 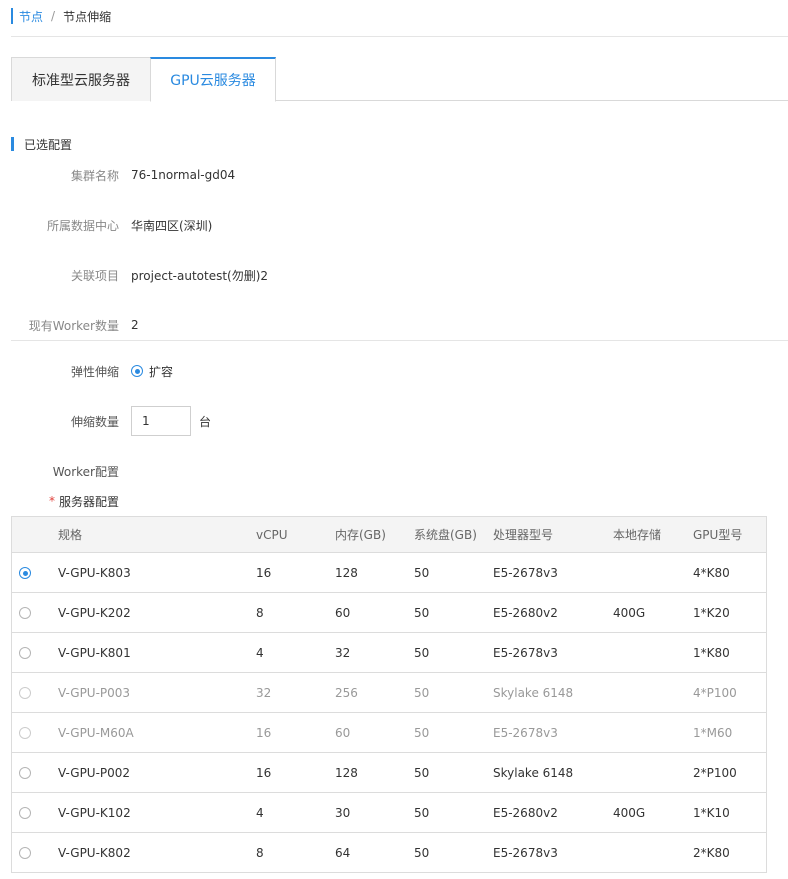 I want to click on scale-qty-row: 伸缩数量 台, so click(x=399, y=421).